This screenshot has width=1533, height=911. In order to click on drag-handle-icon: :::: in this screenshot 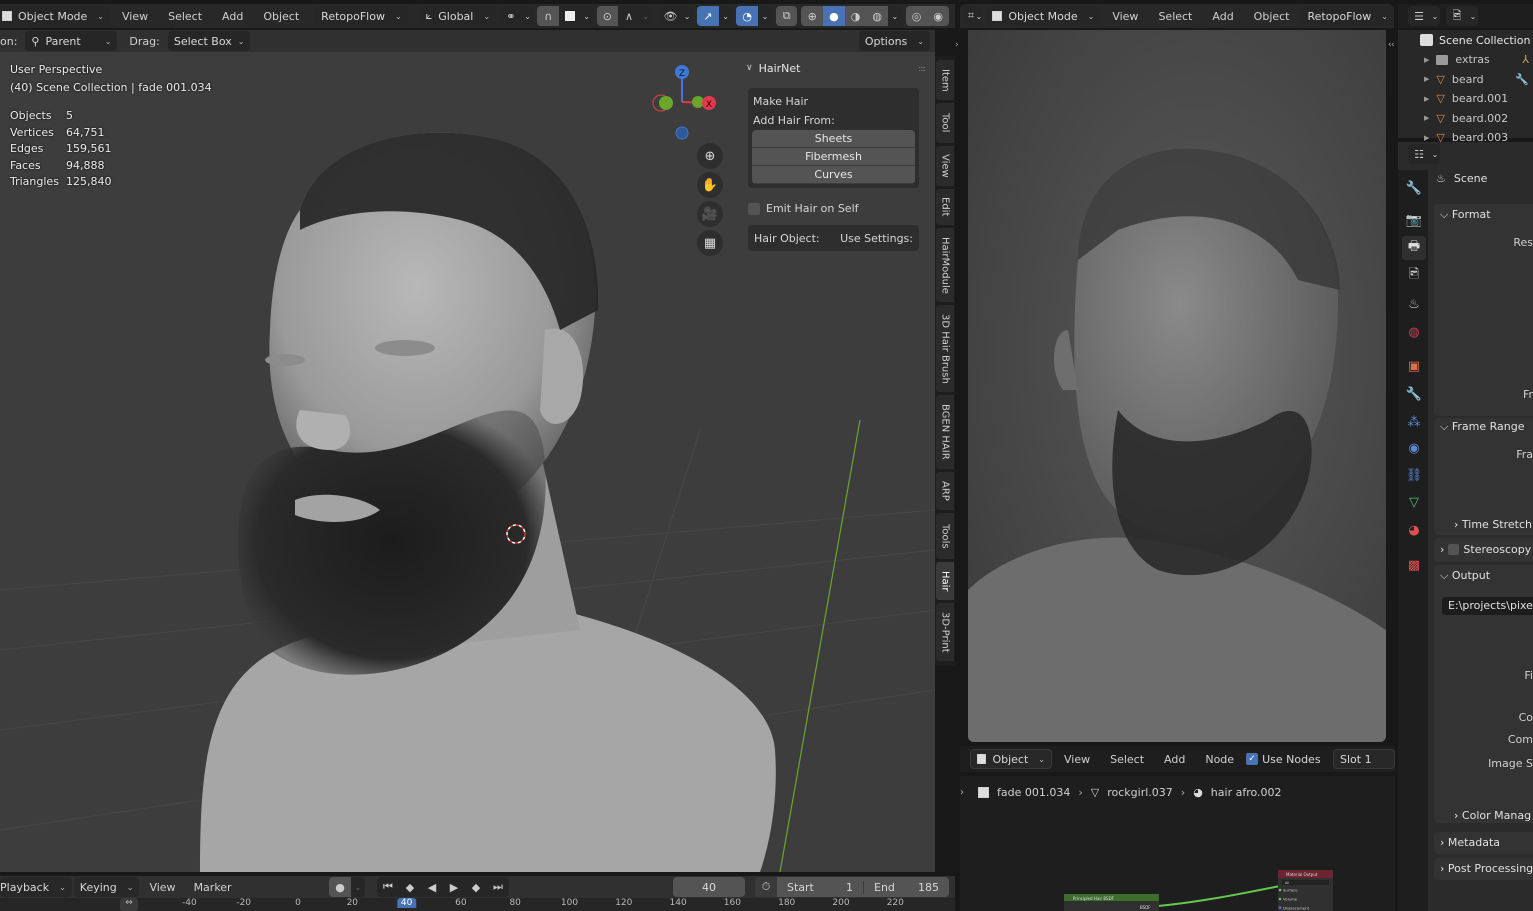, I will do `click(922, 68)`.